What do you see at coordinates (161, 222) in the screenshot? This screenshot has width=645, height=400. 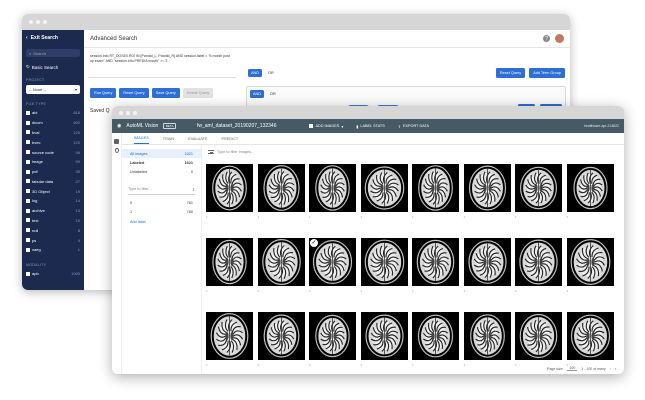 I see `add-label-link: Add label` at bounding box center [161, 222].